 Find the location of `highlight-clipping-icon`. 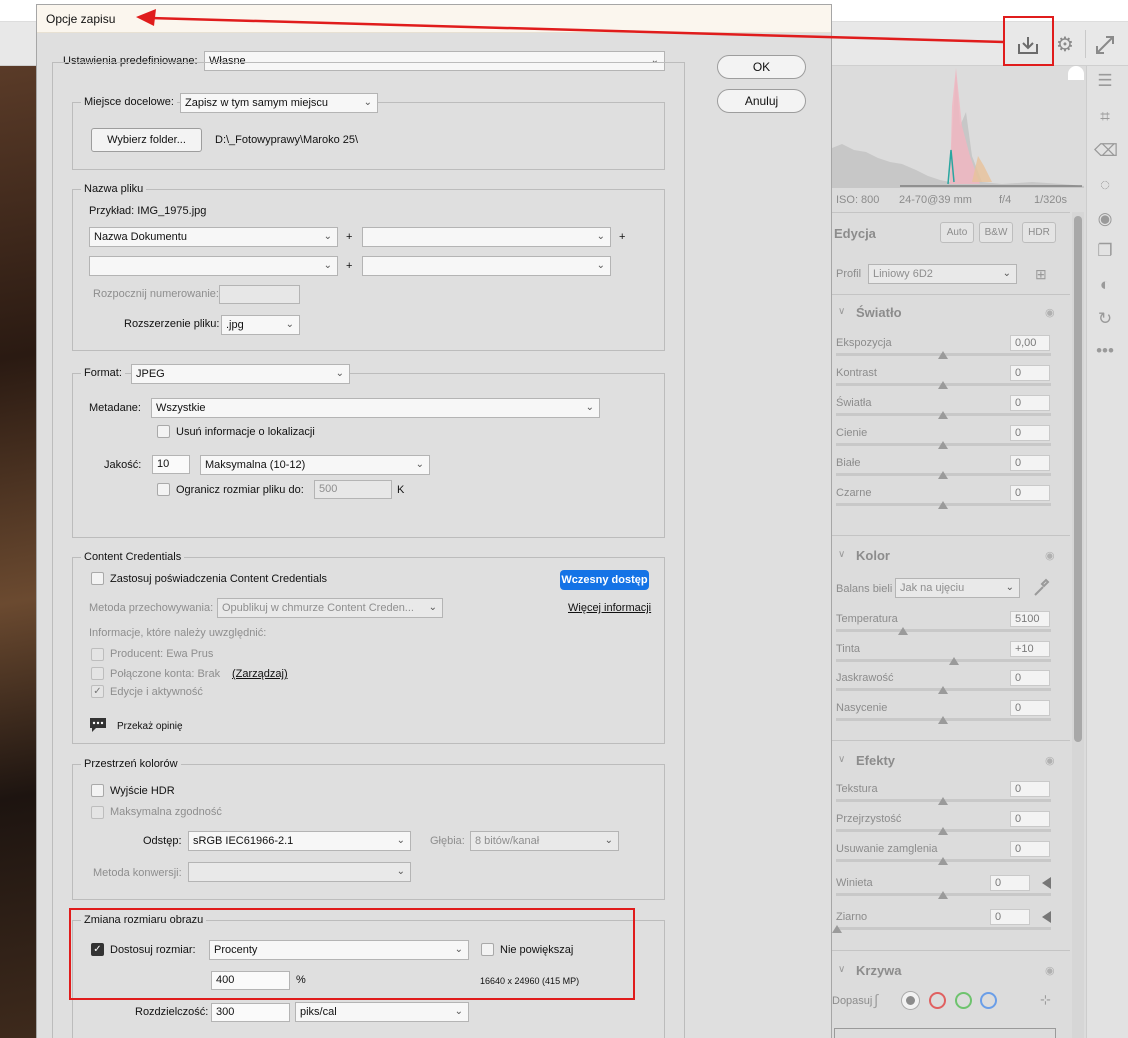

highlight-clipping-icon is located at coordinates (1076, 73).